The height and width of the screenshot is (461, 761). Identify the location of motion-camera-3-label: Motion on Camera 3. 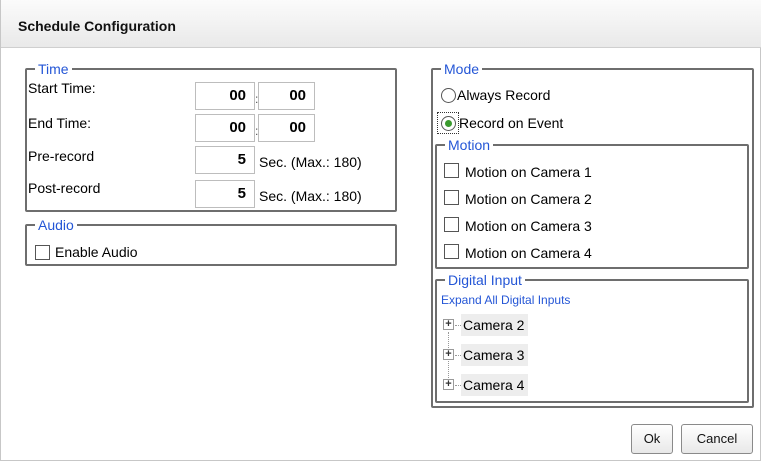
(528, 226).